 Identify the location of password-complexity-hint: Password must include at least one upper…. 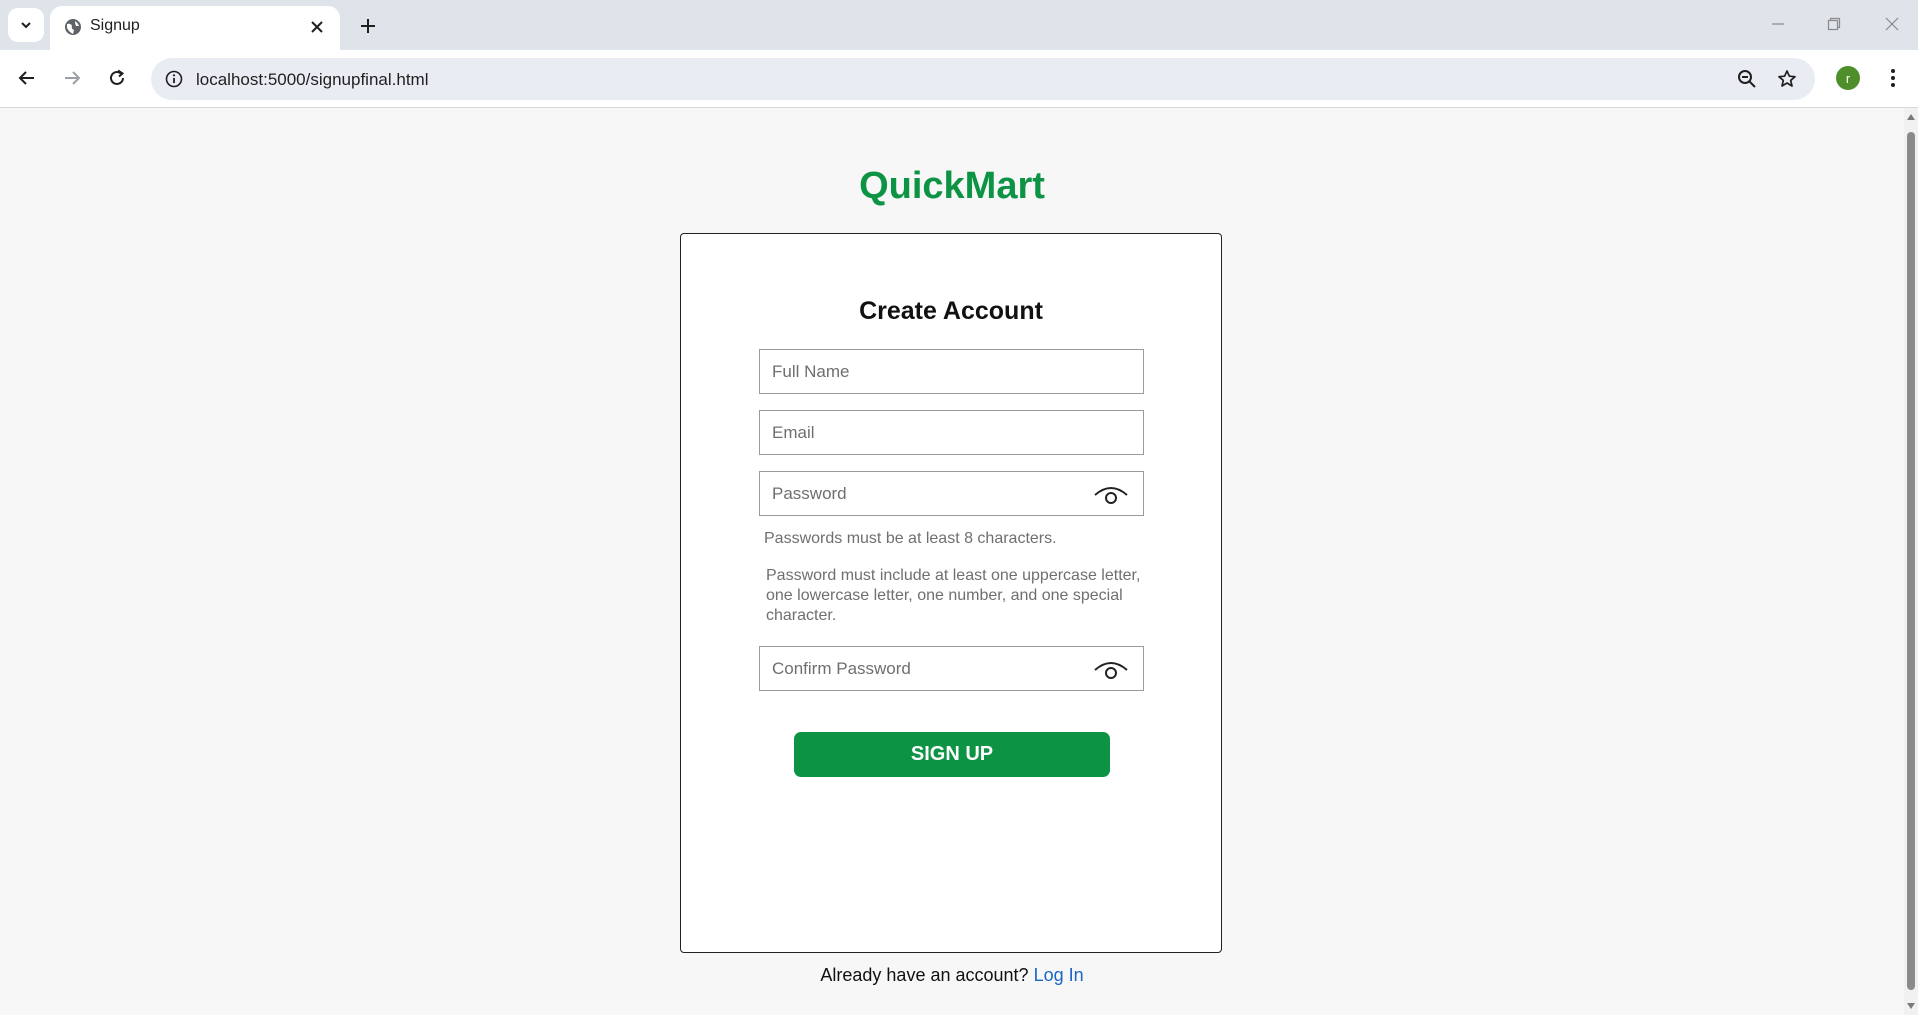
(953, 595).